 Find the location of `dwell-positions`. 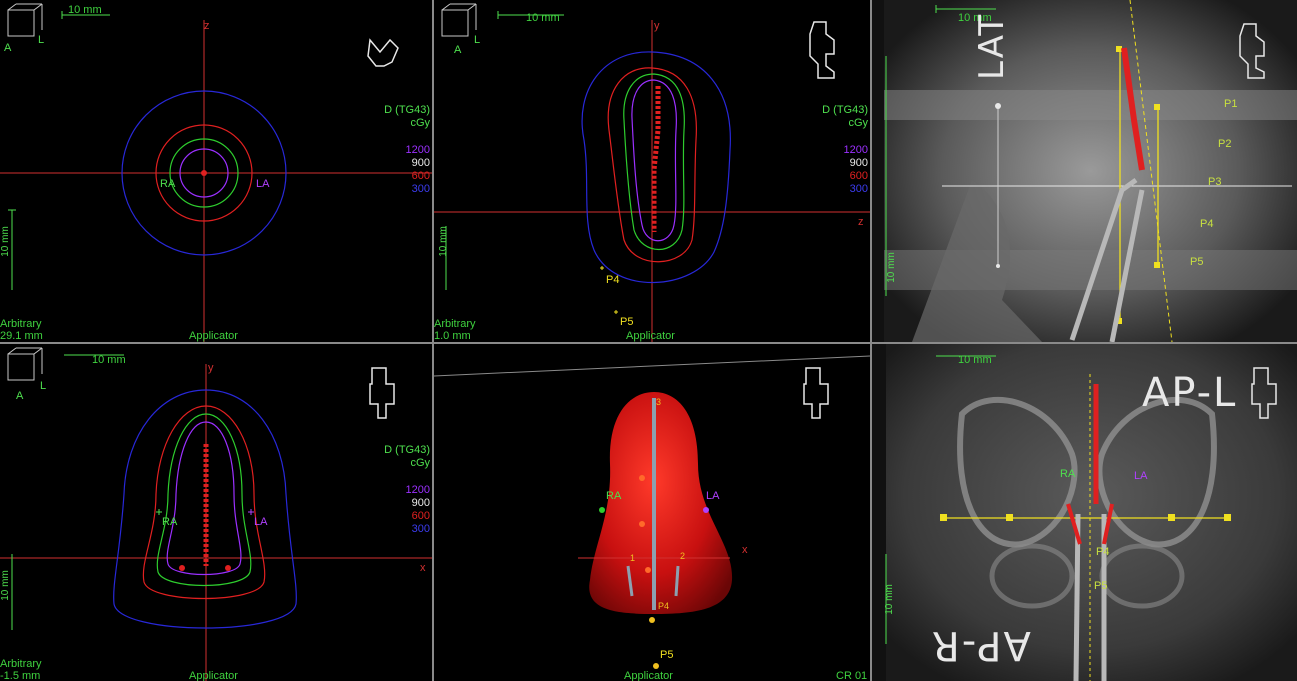

dwell-positions is located at coordinates (656, 159).